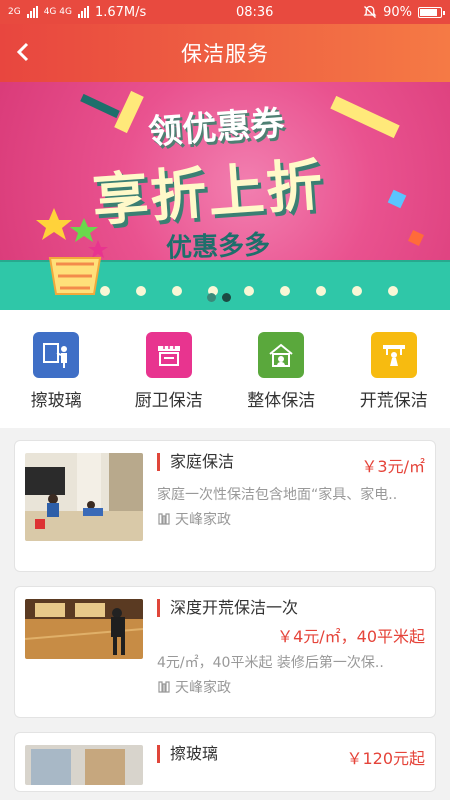 The image size is (450, 800). I want to click on banner-subtitle: 优惠多多, so click(218, 247).